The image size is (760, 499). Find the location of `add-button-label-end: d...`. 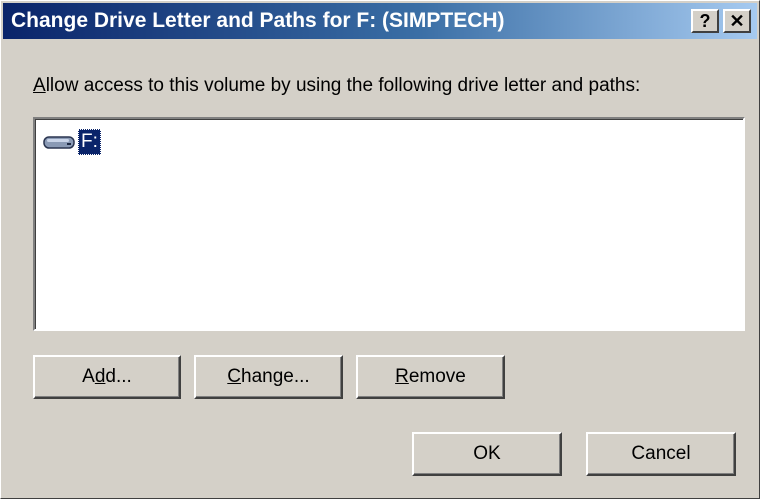

add-button-label-end: d... is located at coordinates (118, 376).